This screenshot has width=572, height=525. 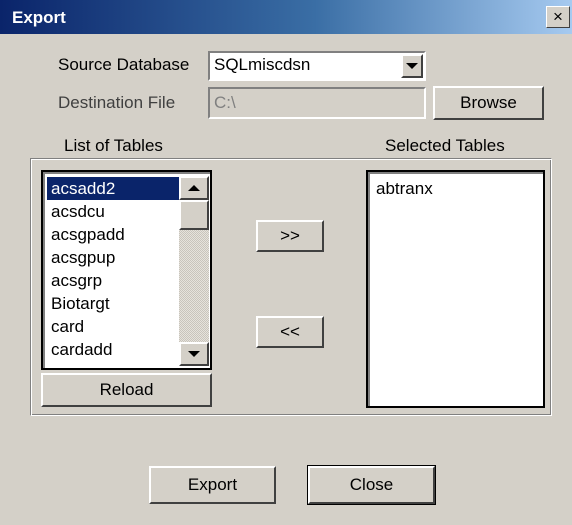 I want to click on arrow-up-icon, so click(x=194, y=188).